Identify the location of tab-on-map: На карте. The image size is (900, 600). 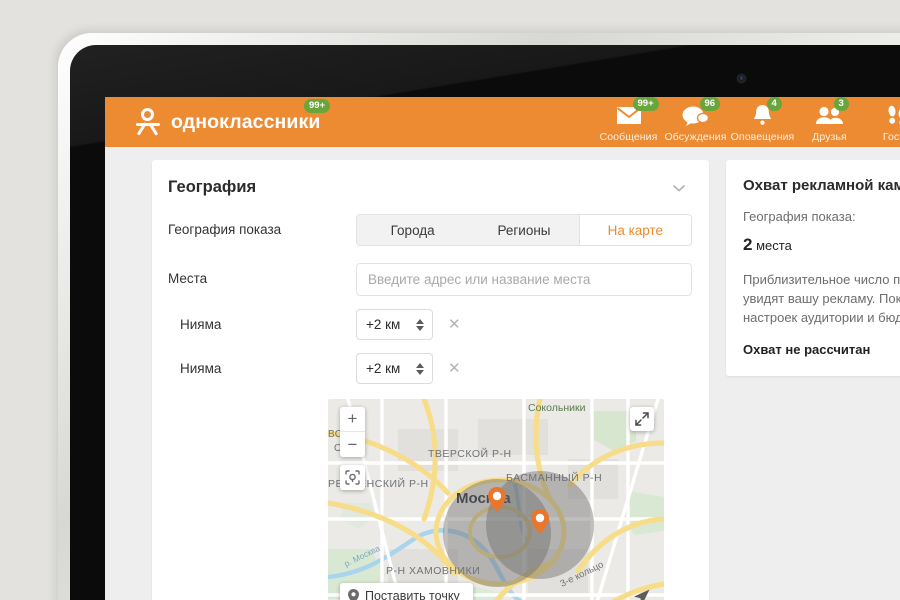
(635, 230).